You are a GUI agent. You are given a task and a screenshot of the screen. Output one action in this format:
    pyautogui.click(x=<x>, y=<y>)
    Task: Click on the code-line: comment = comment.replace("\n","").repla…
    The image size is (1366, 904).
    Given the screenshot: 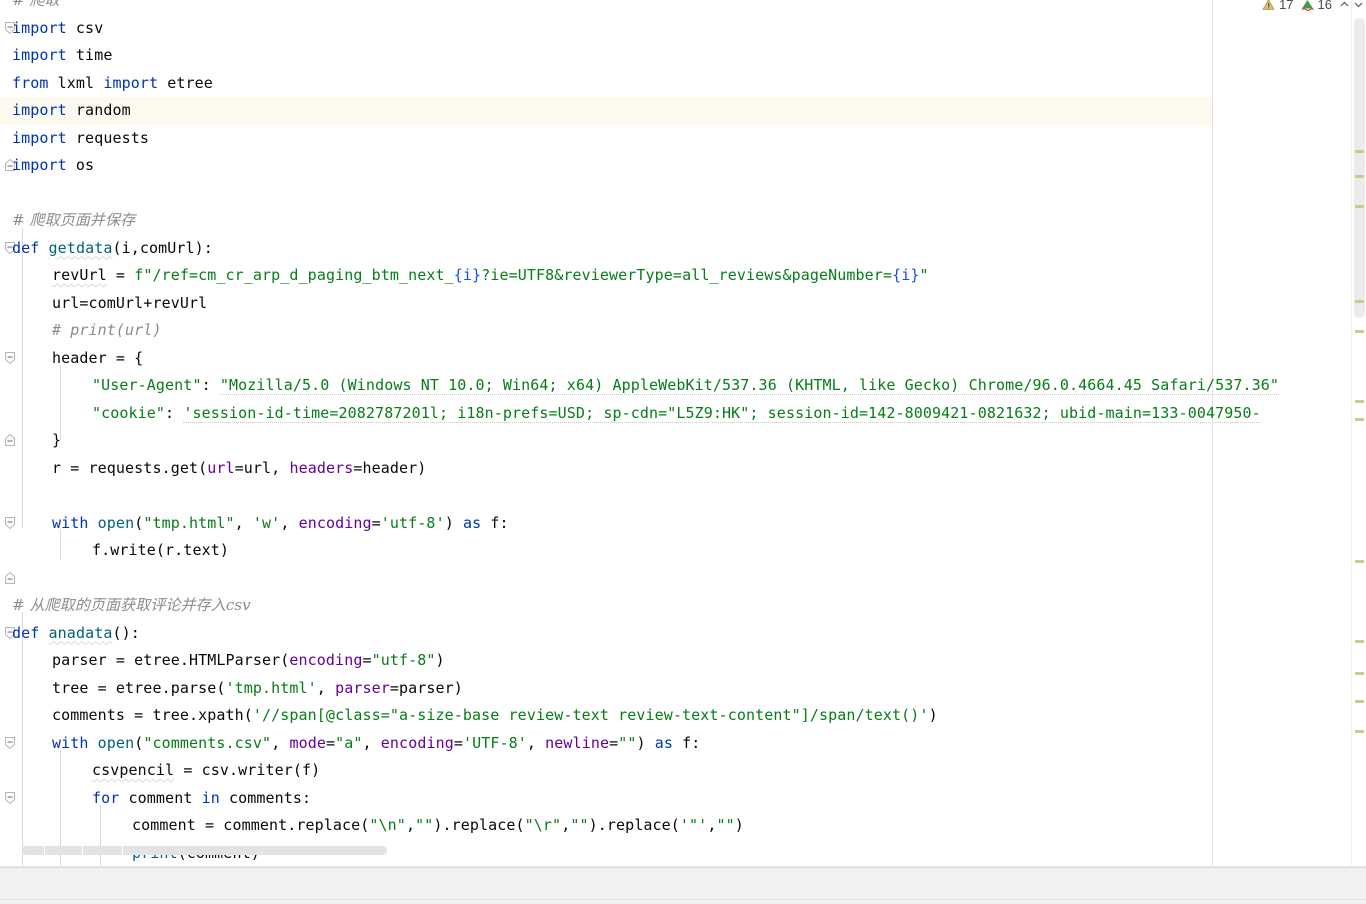 What is the action you would take?
    pyautogui.click(x=683, y=826)
    